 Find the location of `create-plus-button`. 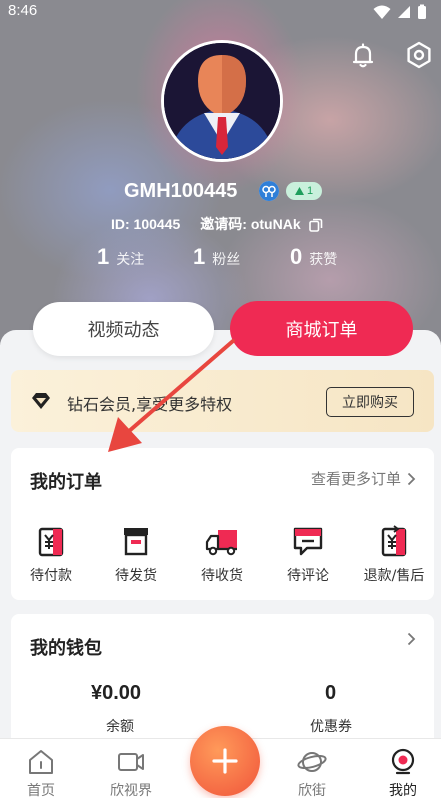

create-plus-button is located at coordinates (225, 761).